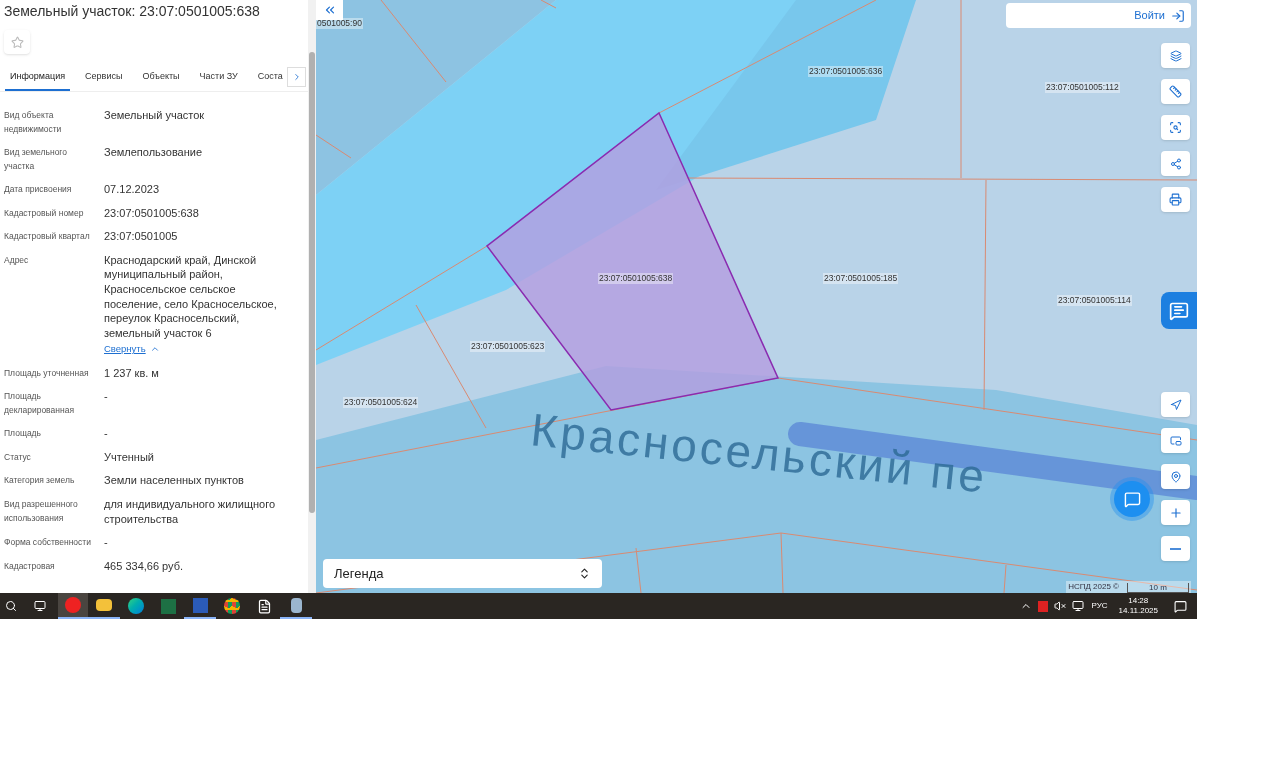 Image resolution: width=1280 pixels, height=769 pixels. Describe the element at coordinates (584, 573) in the screenshot. I see `up-down-chevron-icon` at that location.